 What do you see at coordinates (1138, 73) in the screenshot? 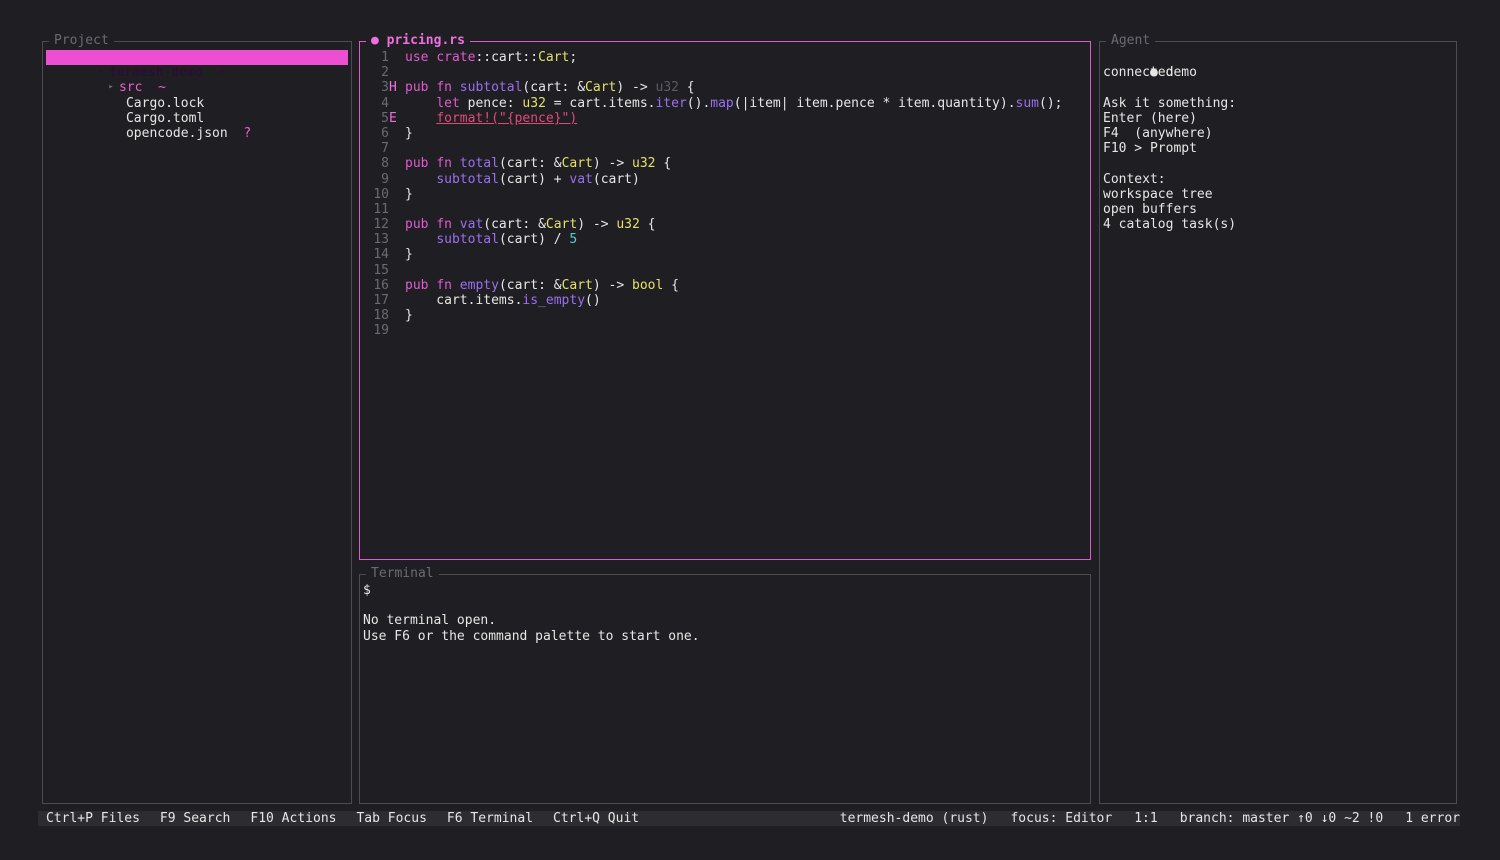
I see `agent-state: connected` at bounding box center [1138, 73].